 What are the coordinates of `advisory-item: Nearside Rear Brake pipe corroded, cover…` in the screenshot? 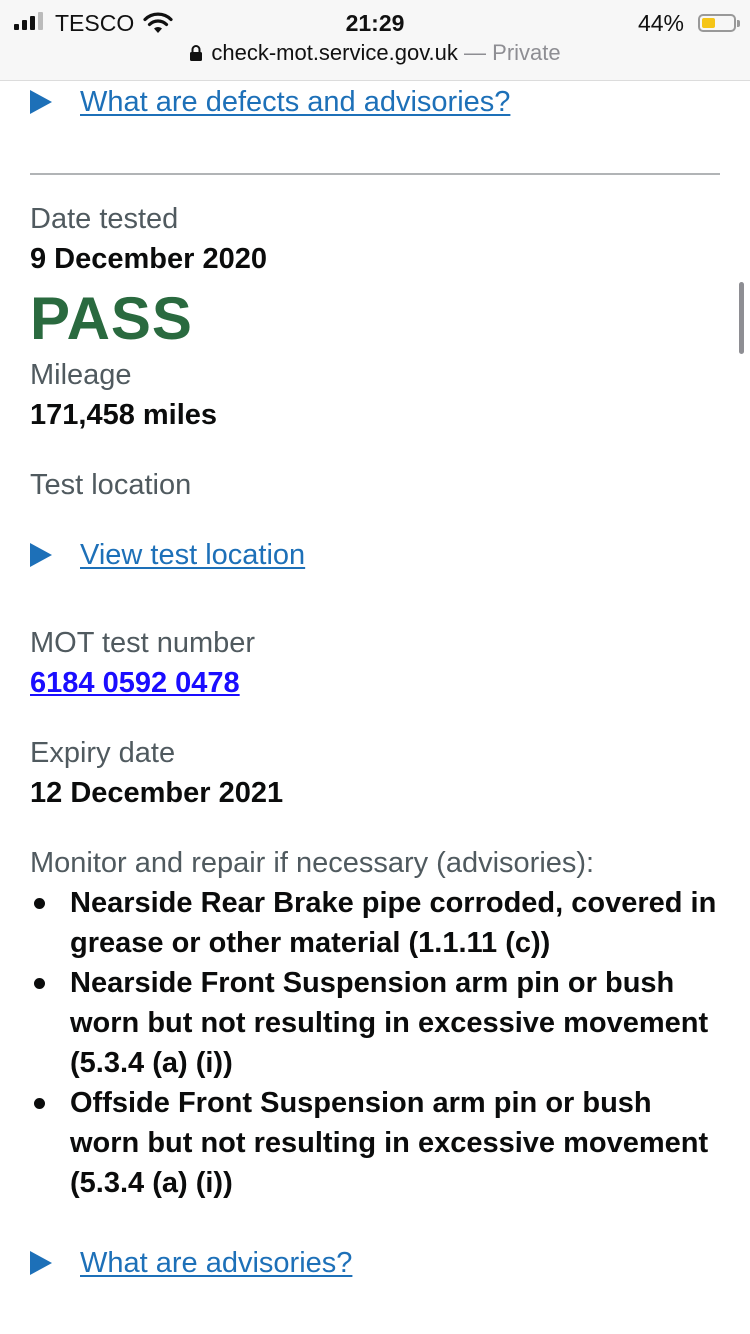 It's located at (375, 923).